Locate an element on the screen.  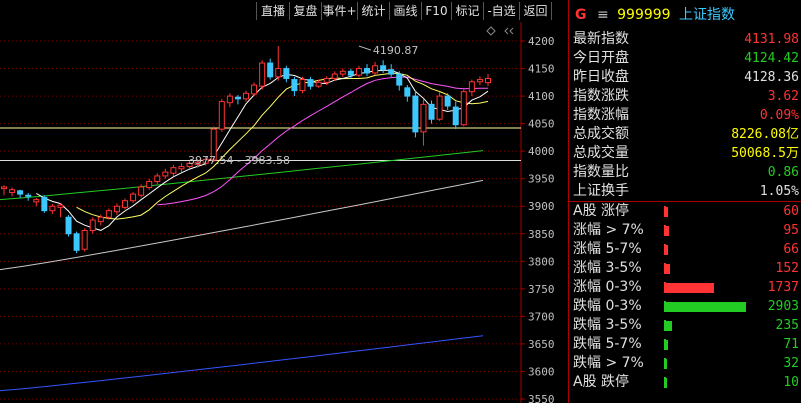
breadth-value: 235 is located at coordinates (787, 325).